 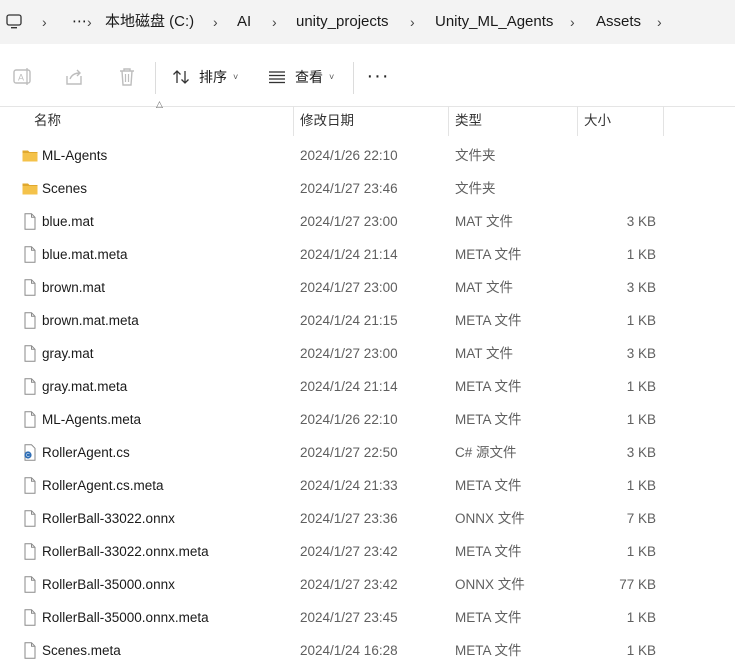 I want to click on file-name: brown.mat, so click(x=73, y=287).